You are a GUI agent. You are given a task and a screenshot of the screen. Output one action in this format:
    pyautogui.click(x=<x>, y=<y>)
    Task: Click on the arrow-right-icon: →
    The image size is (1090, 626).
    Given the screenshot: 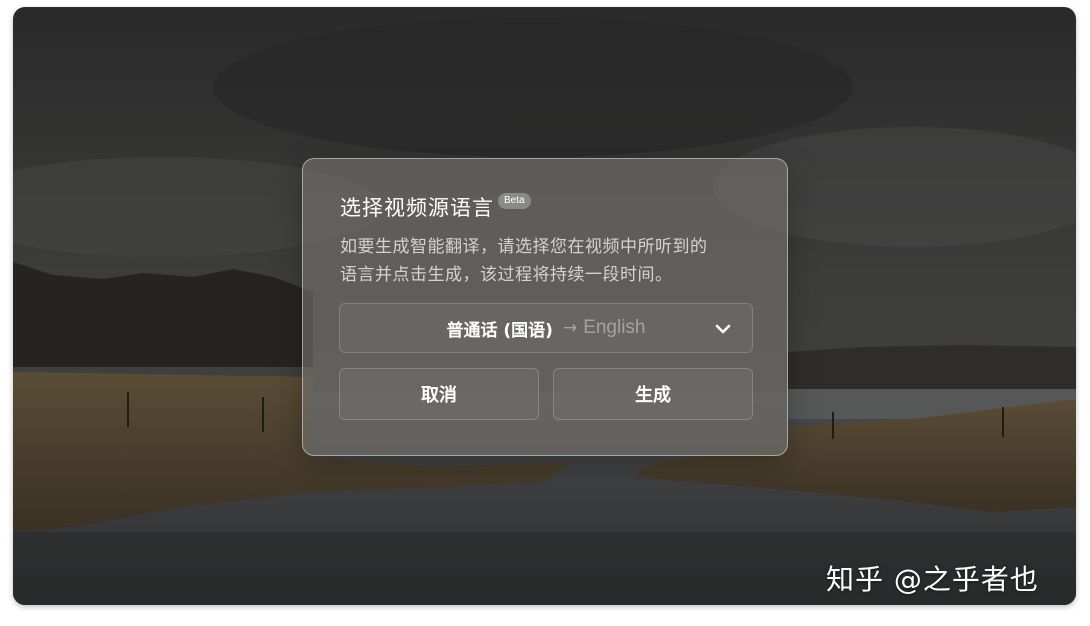 What is the action you would take?
    pyautogui.click(x=570, y=328)
    